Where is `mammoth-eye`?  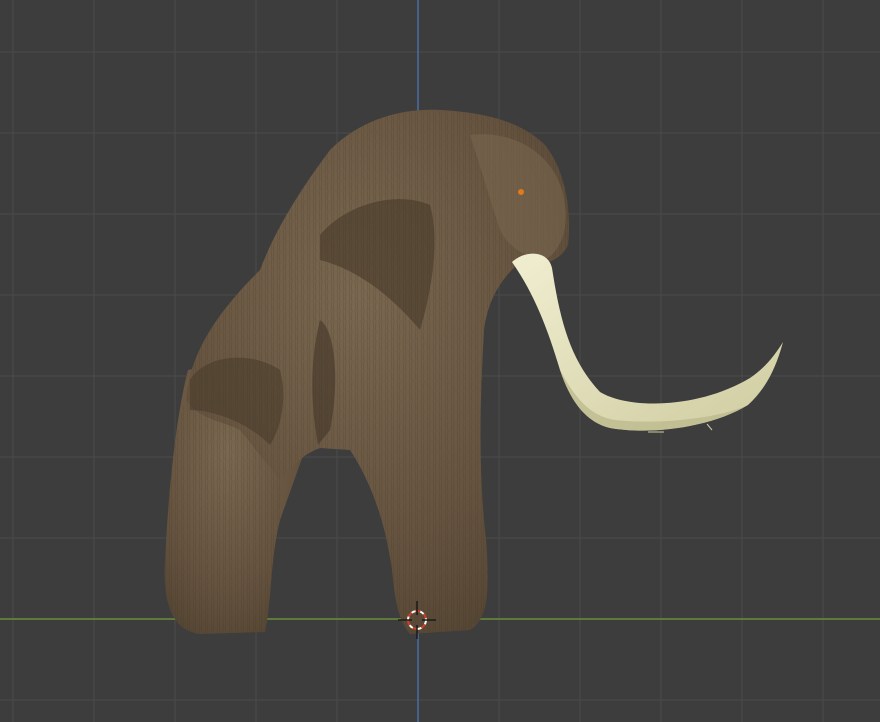
mammoth-eye is located at coordinates (521, 192).